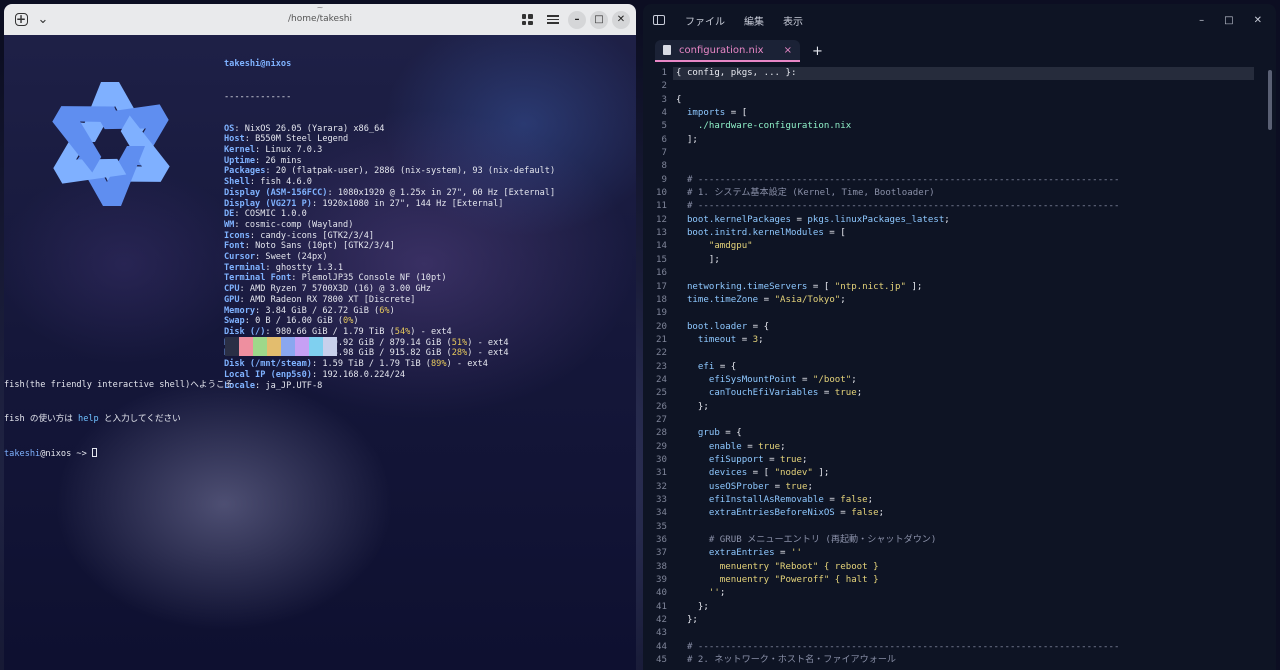 The height and width of the screenshot is (670, 1280). I want to click on code-line: 23 efi = {, so click(959, 367).